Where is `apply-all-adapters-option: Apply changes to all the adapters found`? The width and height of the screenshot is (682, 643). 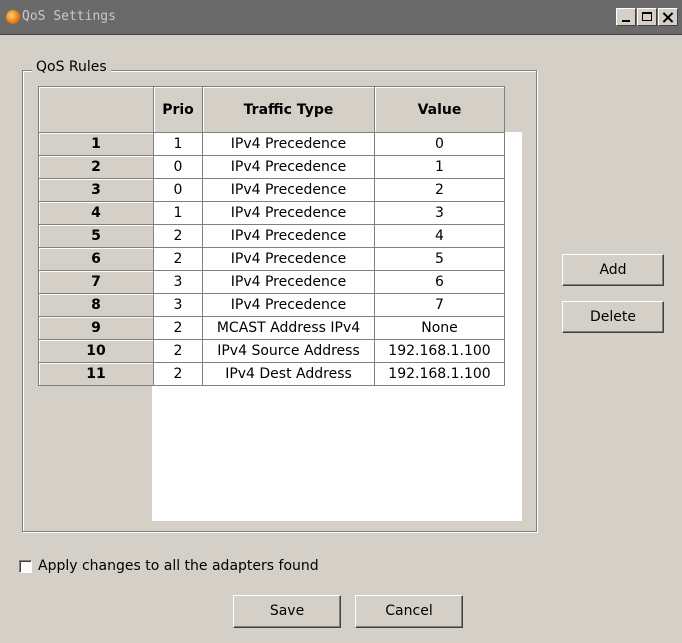 apply-all-adapters-option: Apply changes to all the adapters found is located at coordinates (169, 566).